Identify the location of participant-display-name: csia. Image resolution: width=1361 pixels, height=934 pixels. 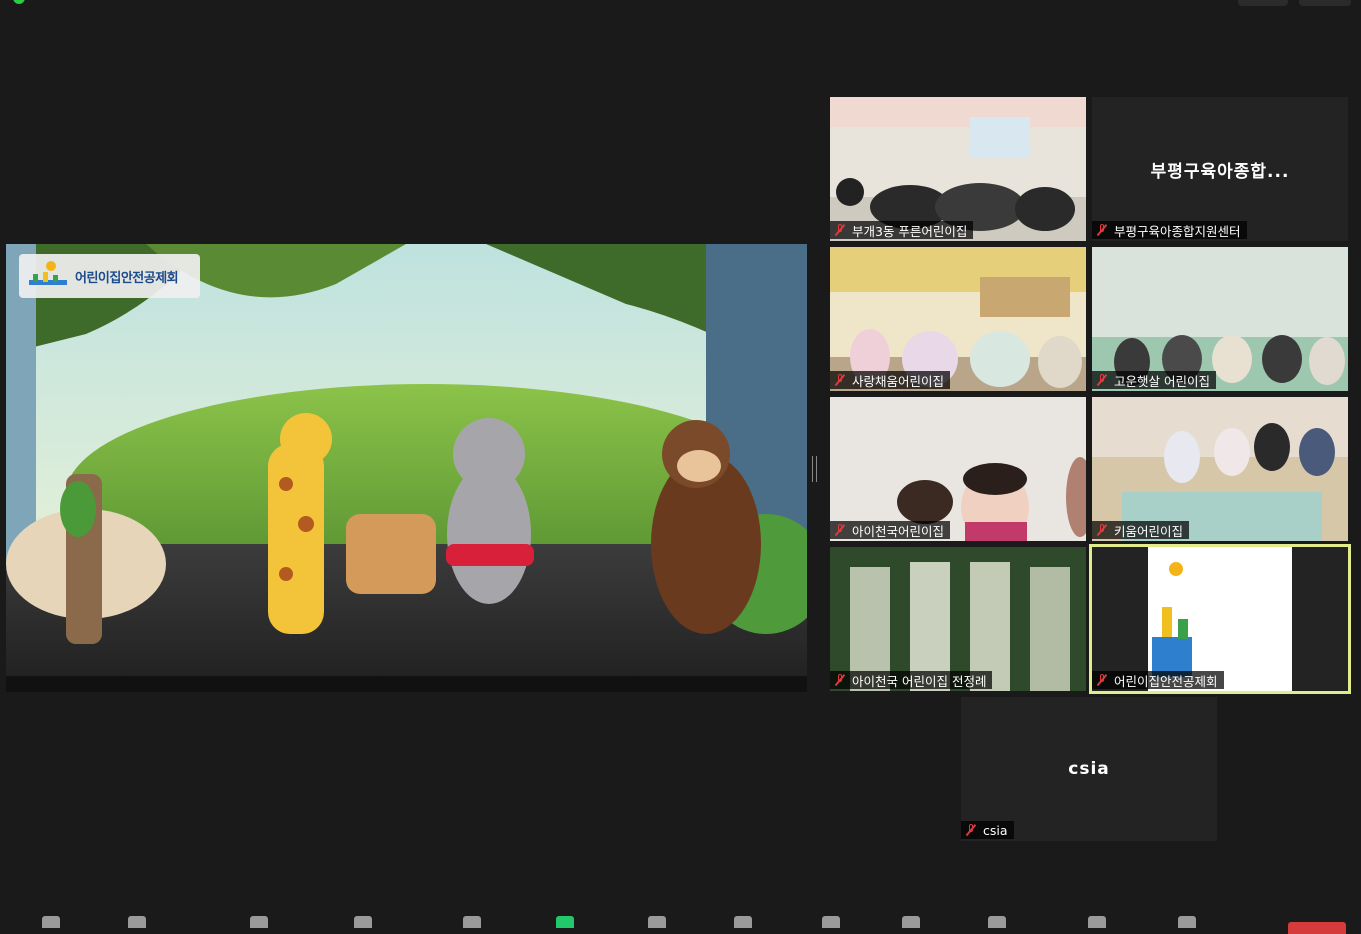
(1089, 769).